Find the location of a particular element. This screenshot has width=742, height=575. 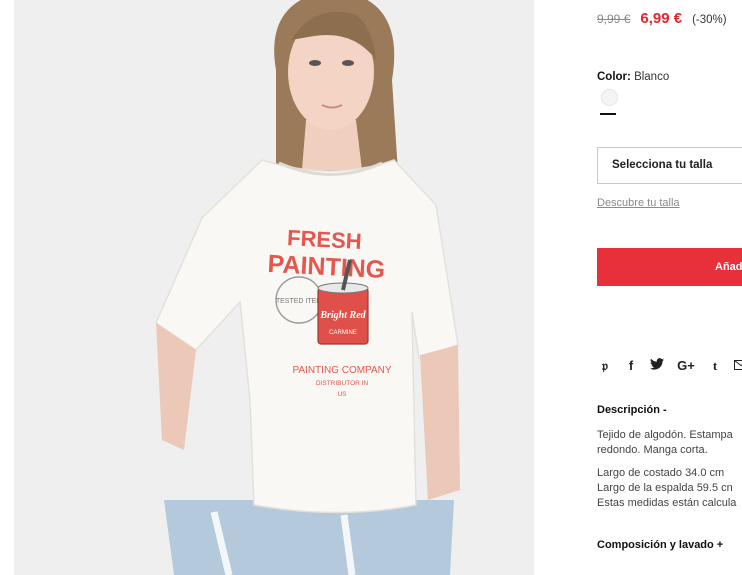

size-select: Selecciona tu talla is located at coordinates (669, 165).